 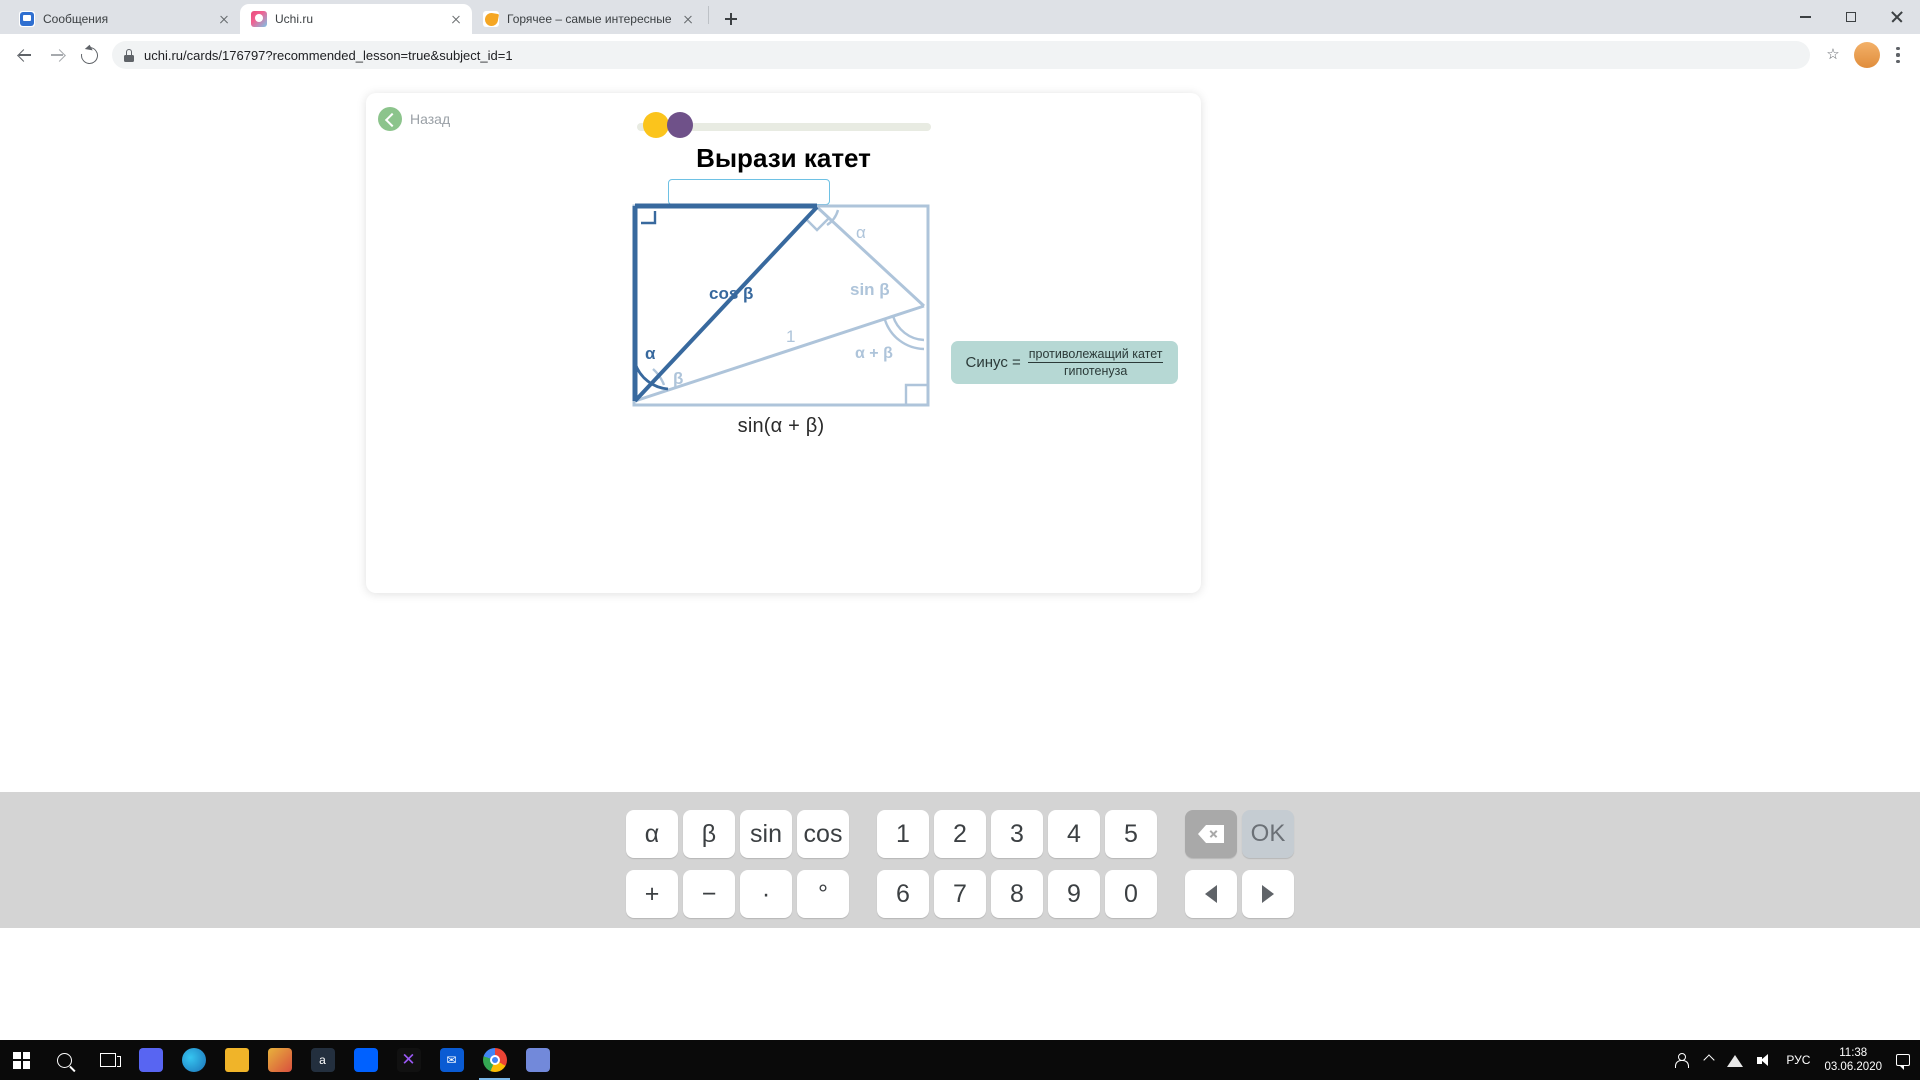 I want to click on taskbar-app-dropbox, so click(x=365, y=1060).